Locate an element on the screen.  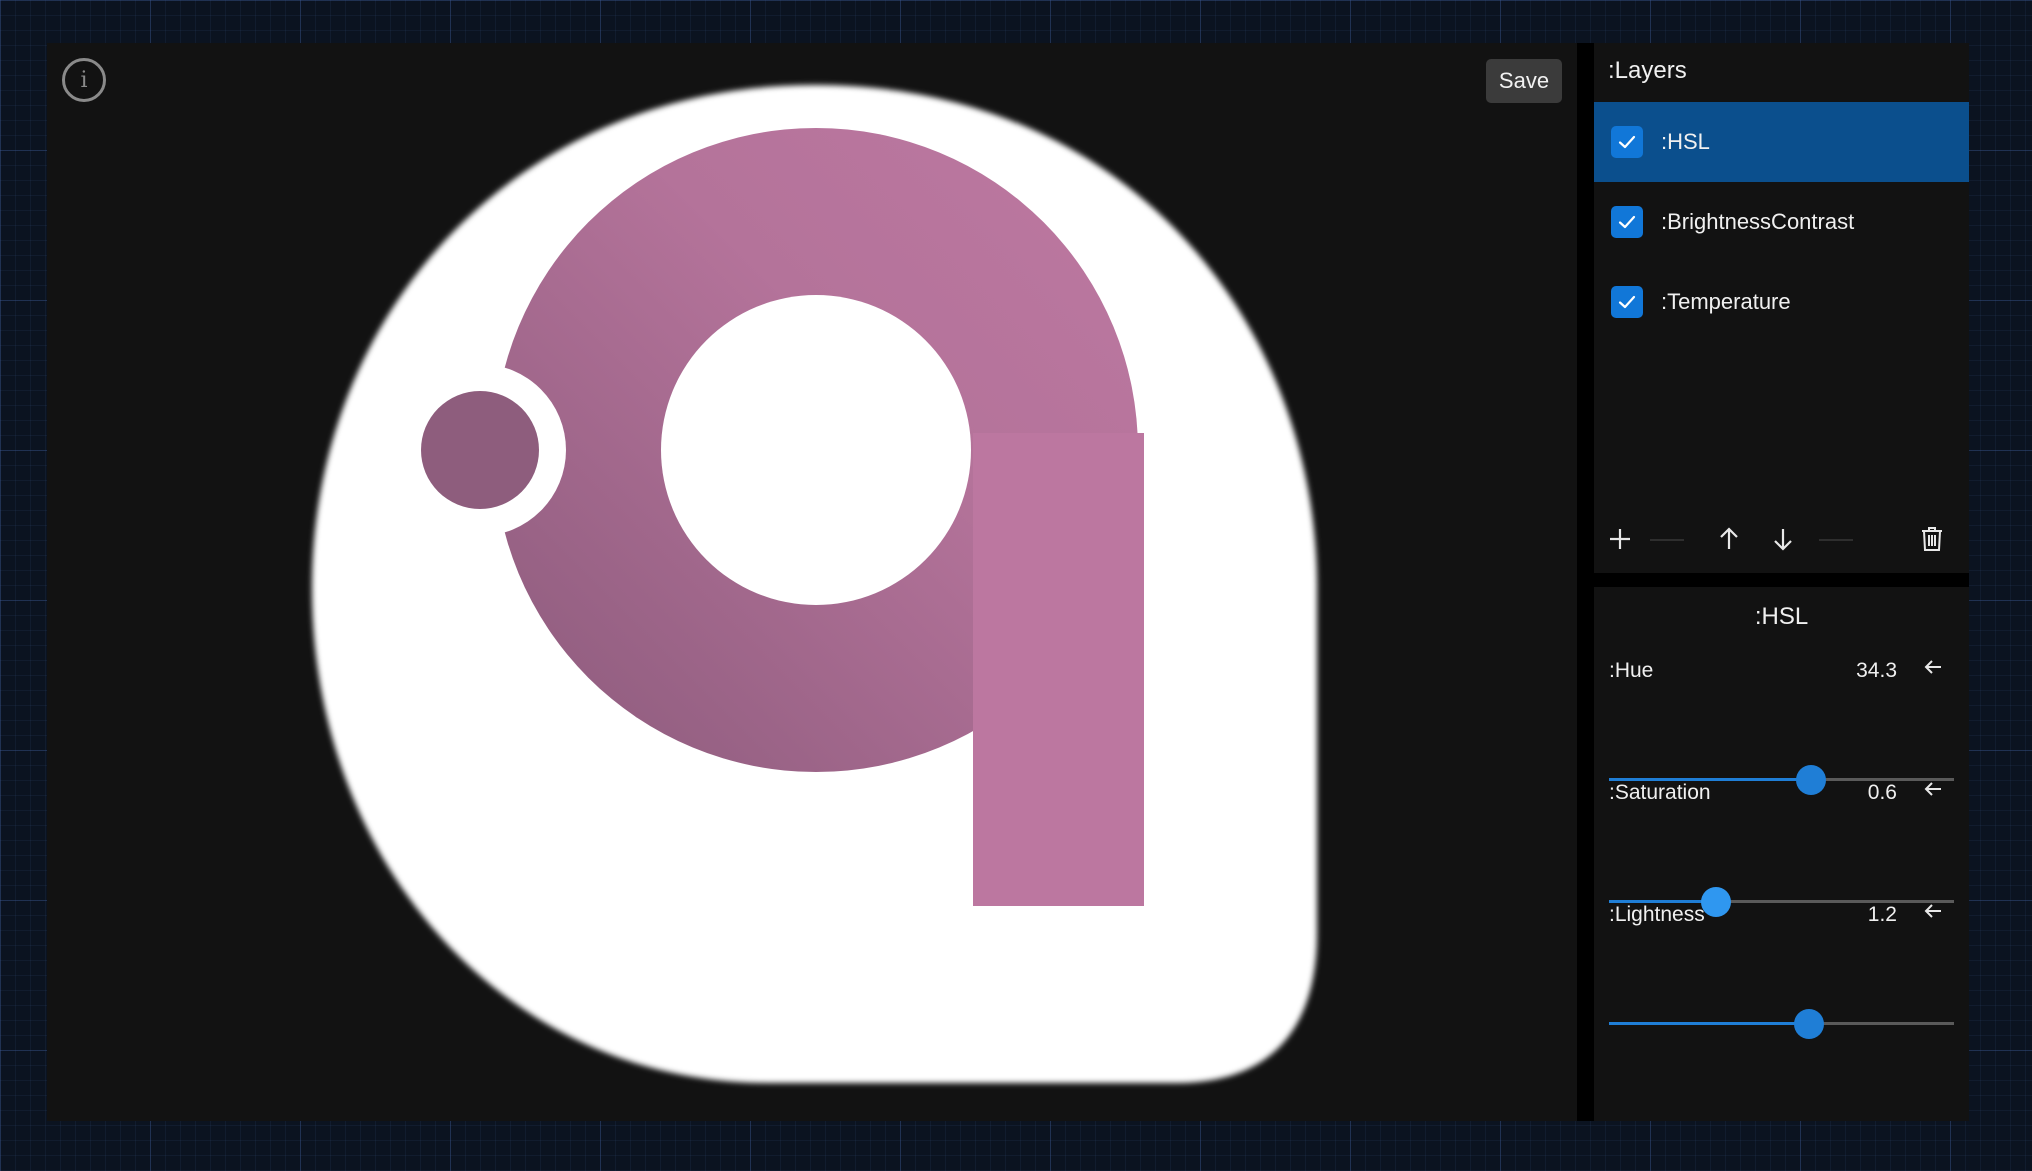
delete-layer-button is located at coordinates (1932, 539).